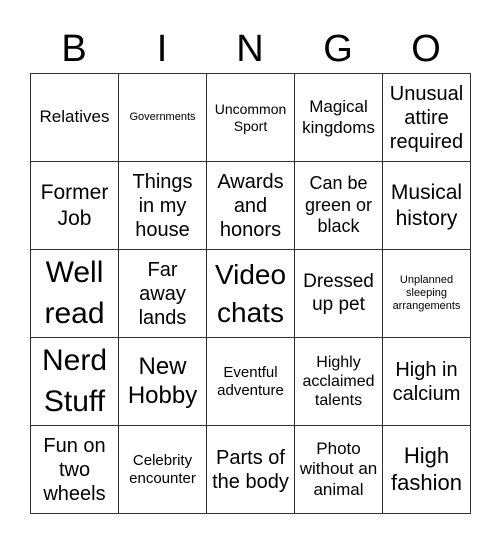  Describe the element at coordinates (339, 470) in the screenshot. I see `bingo-cell: Photo without an animal` at that location.